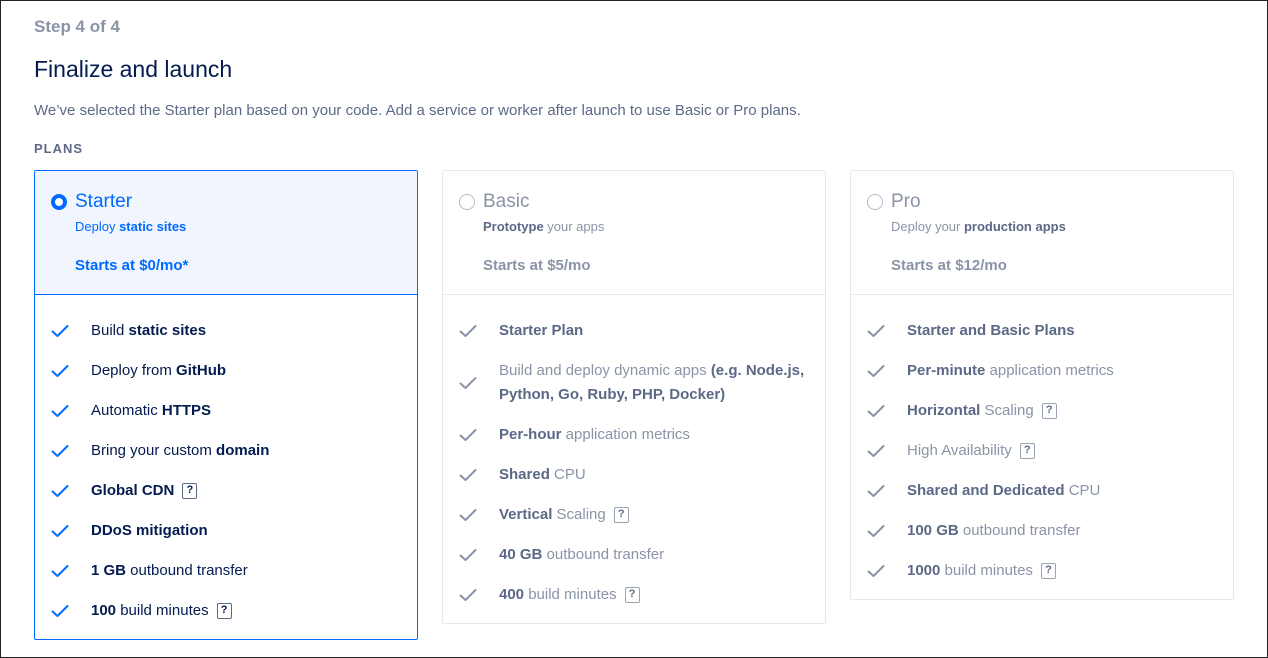 The width and height of the screenshot is (1268, 658). I want to click on feature-text: 40 GB outbound transfer, so click(581, 555).